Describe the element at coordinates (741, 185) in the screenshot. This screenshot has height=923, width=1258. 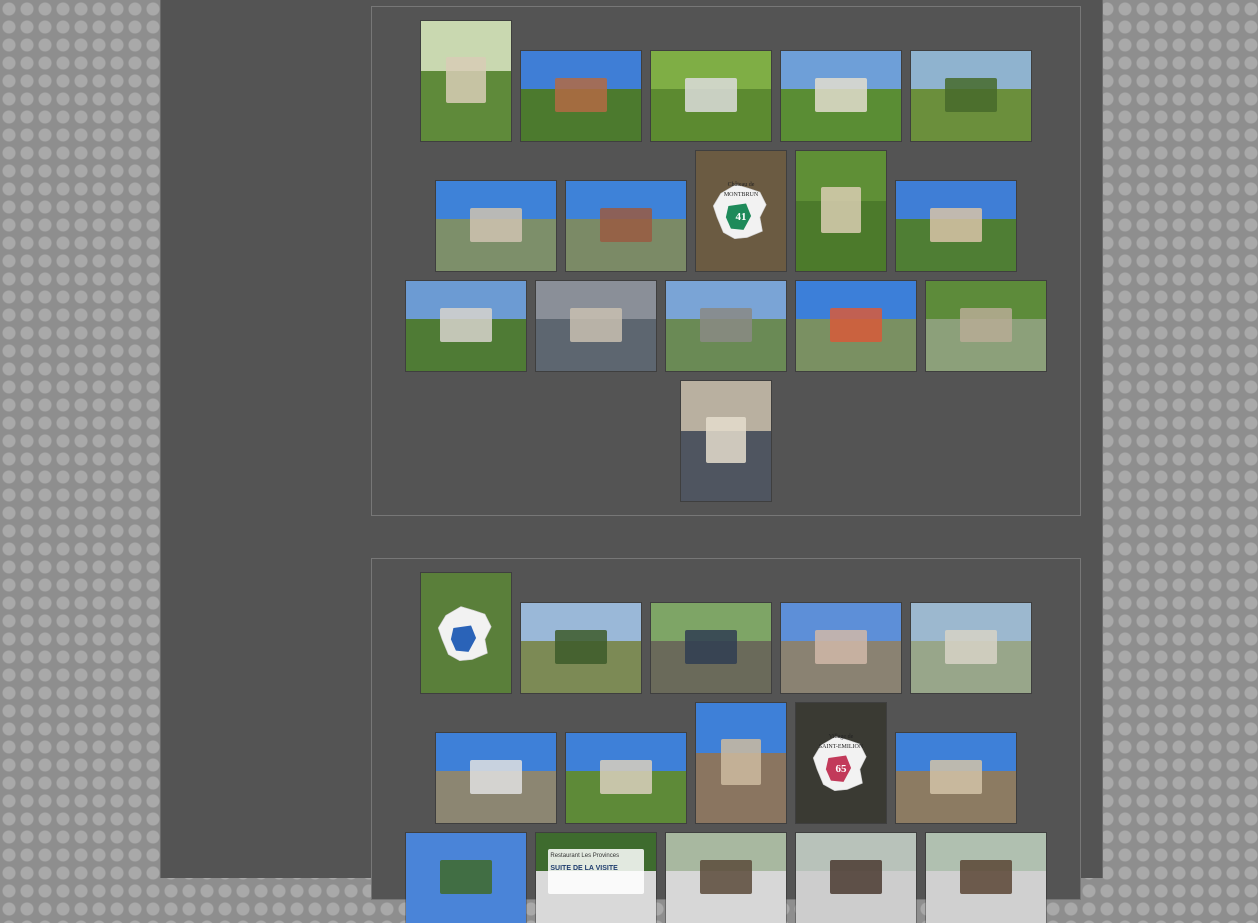
I see `map-sign-label: Château de` at that location.